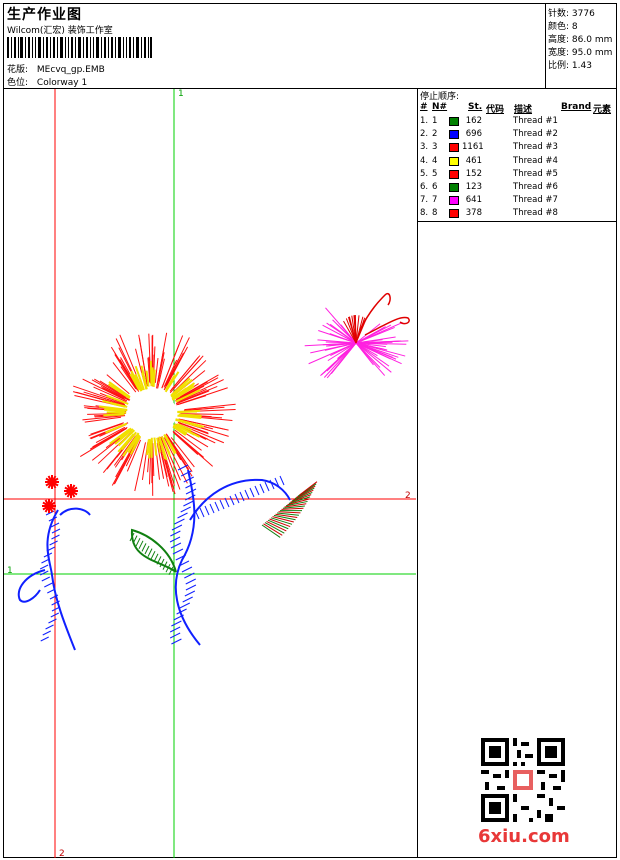 The height and width of the screenshot is (860, 620). Describe the element at coordinates (408, 496) in the screenshot. I see `red-horizontal-label: 2` at that location.